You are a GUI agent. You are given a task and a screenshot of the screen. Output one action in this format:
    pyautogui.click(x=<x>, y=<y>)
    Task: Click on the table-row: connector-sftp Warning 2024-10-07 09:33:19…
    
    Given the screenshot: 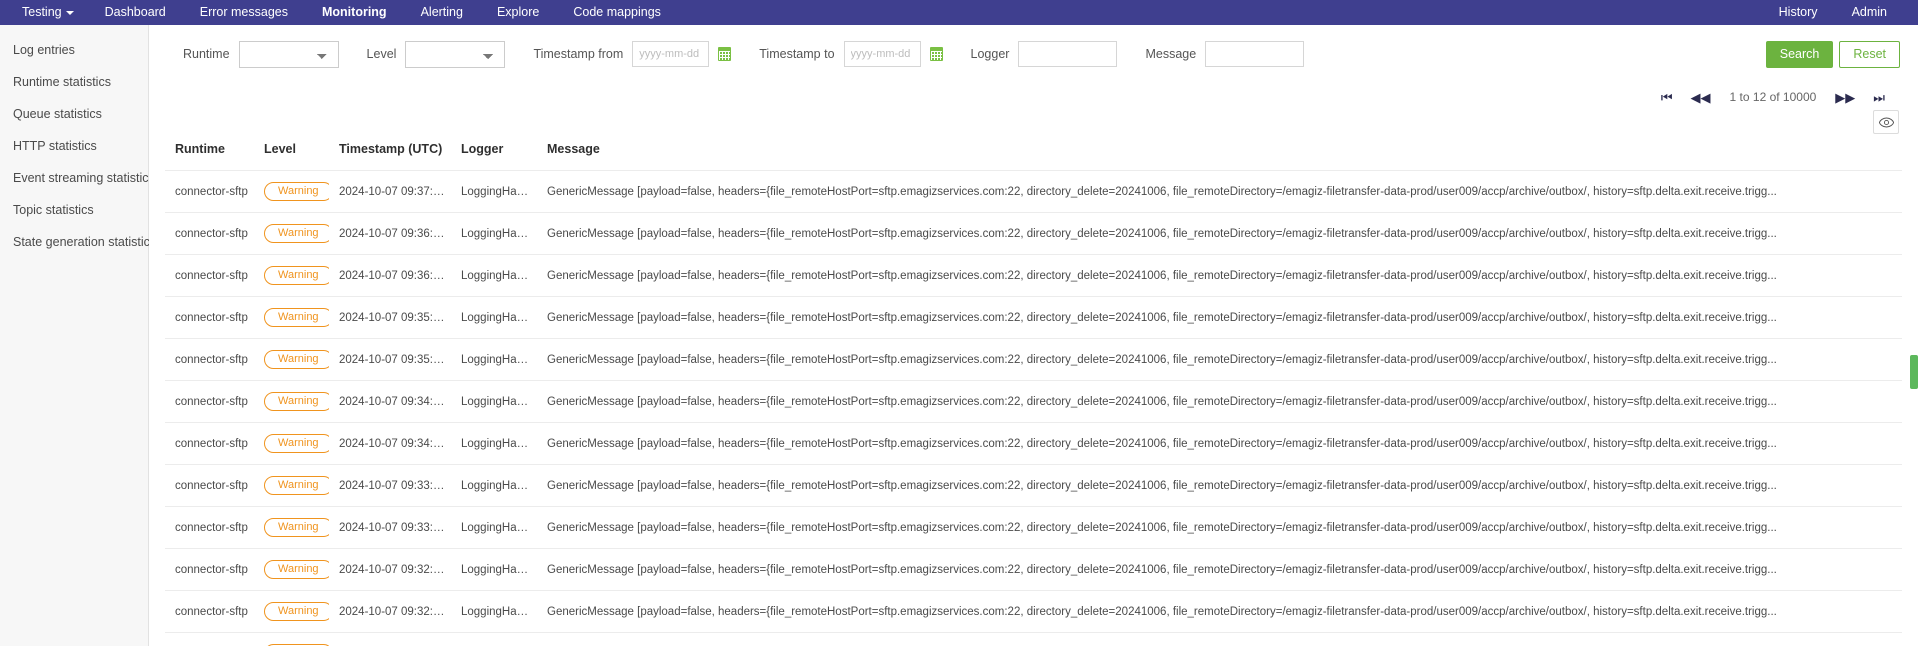 What is the action you would take?
    pyautogui.click(x=1033, y=527)
    